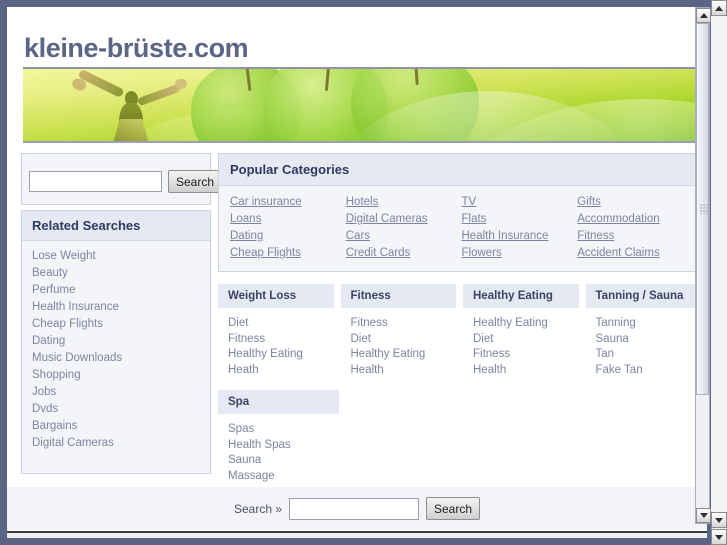 Image resolution: width=727 pixels, height=545 pixels. I want to click on page-scrollbar, so click(703, 265).